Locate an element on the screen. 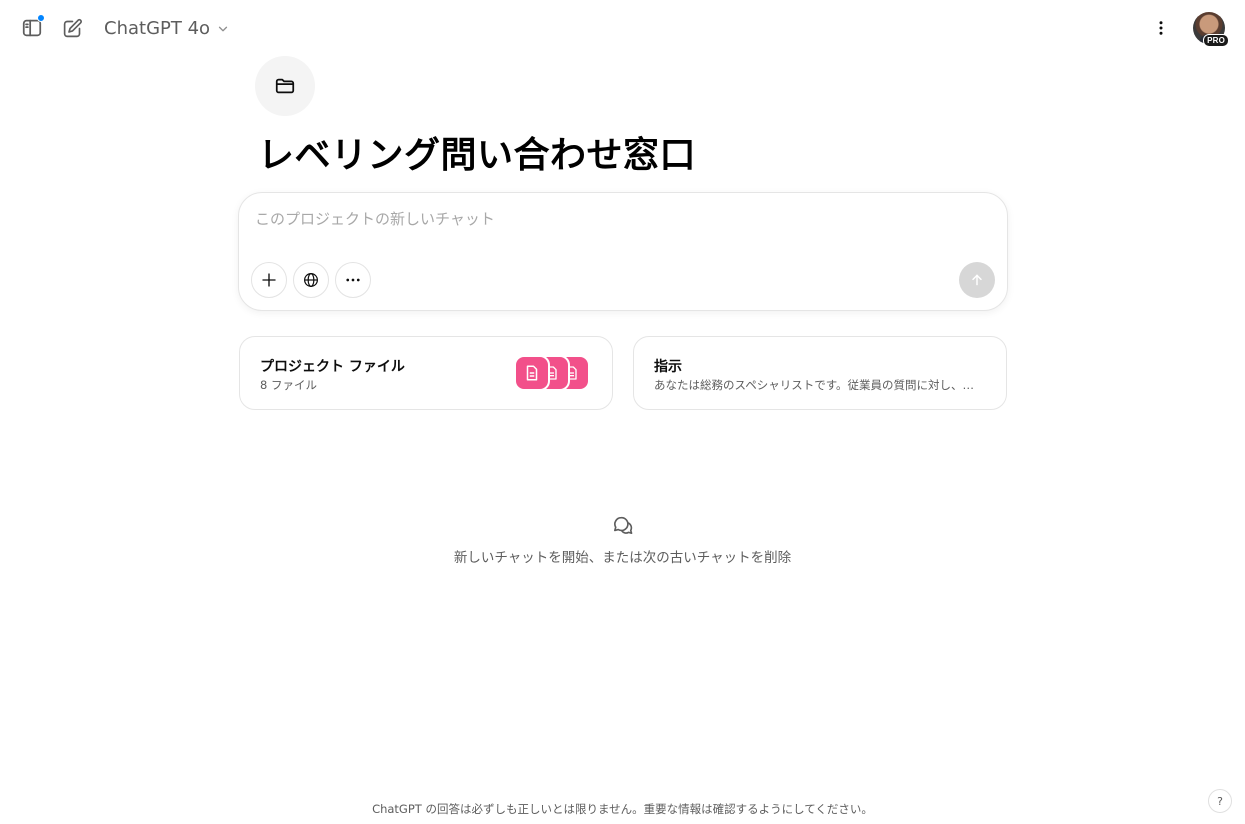 Image resolution: width=1245 pixels, height=824 pixels. project-title: レベリング問い合わせ窓口 is located at coordinates (477, 155).